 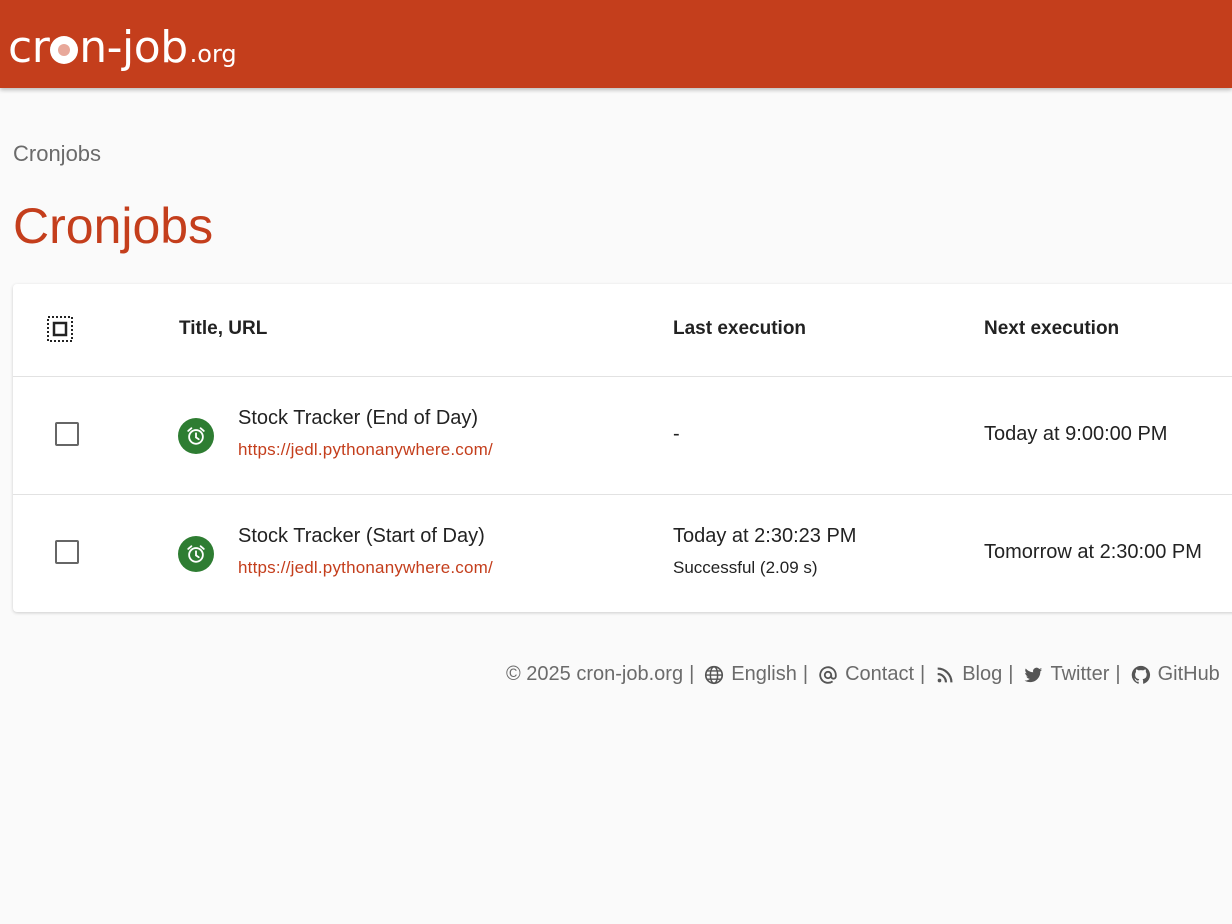 I want to click on next-execution: Tomorrow at 2:30:00 PM, so click(x=1093, y=552).